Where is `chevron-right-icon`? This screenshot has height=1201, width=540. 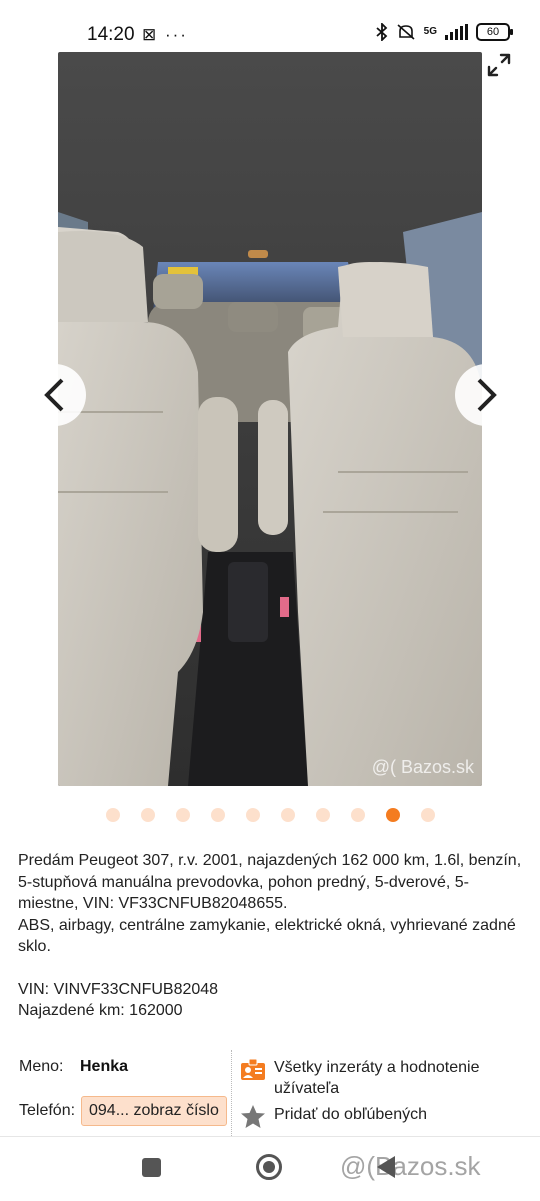
chevron-right-icon is located at coordinates (487, 395).